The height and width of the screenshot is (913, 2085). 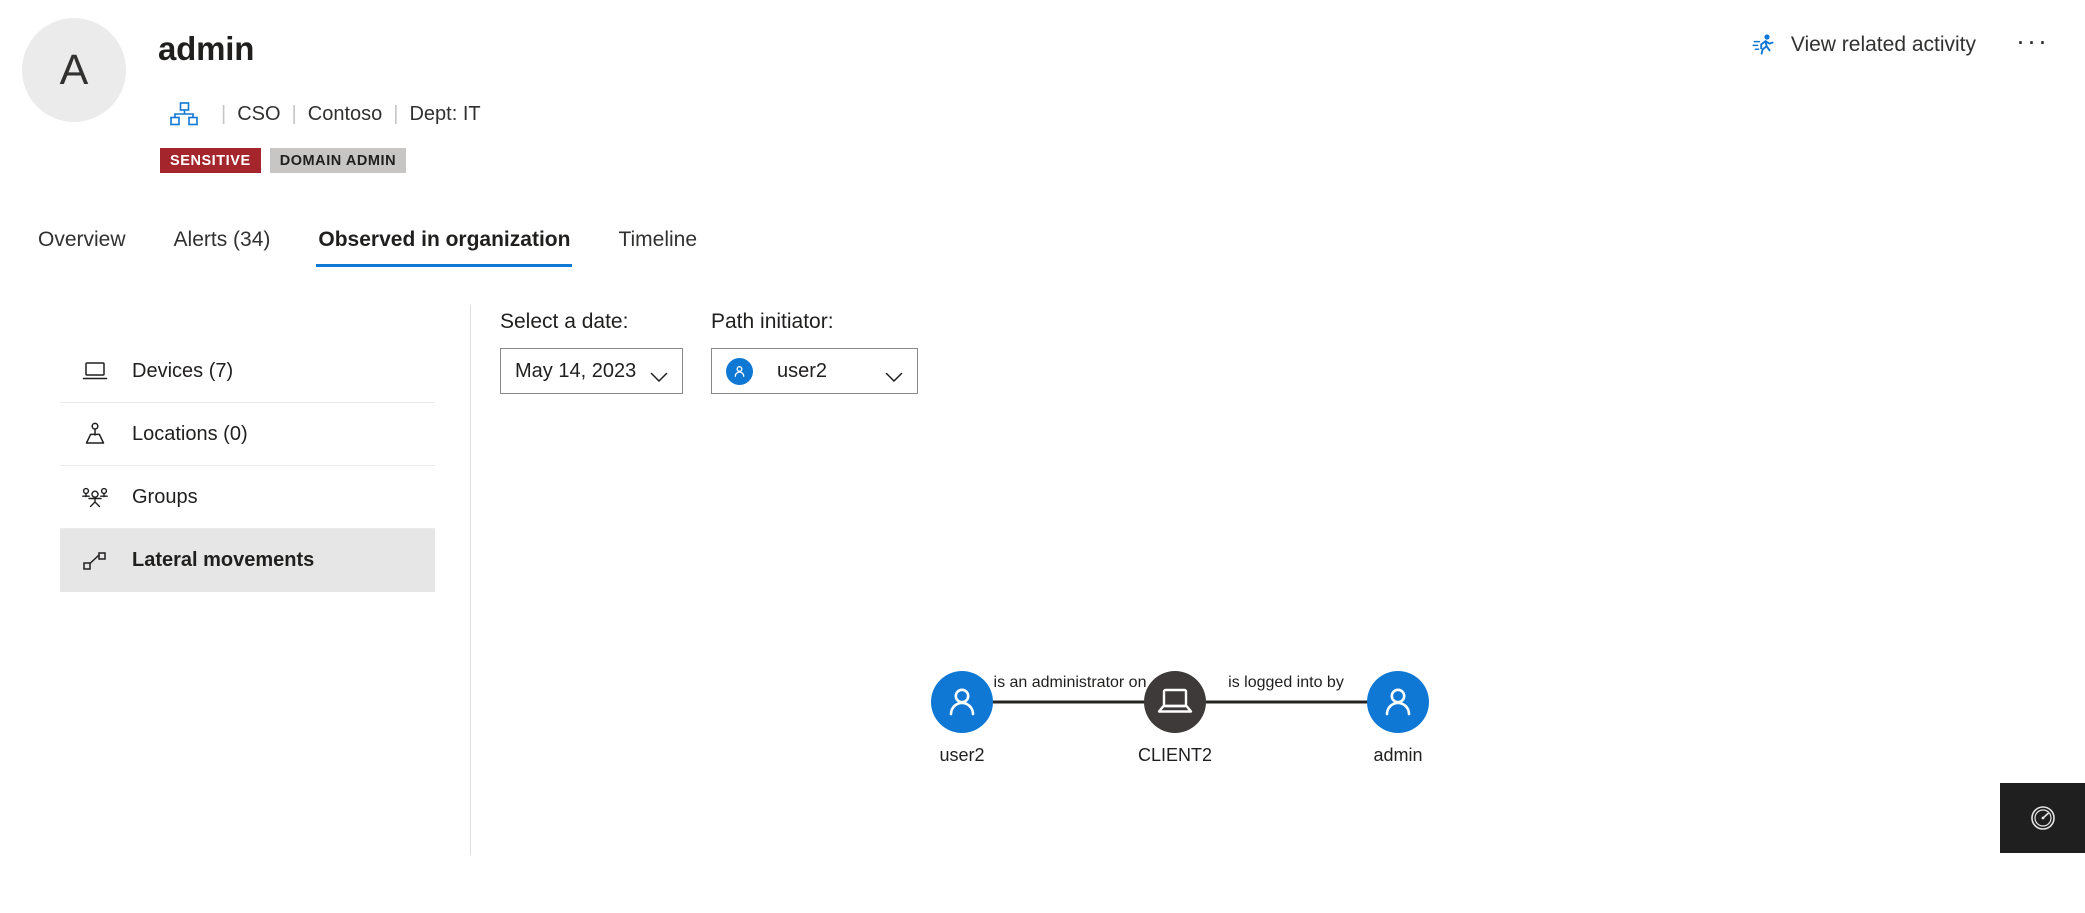 I want to click on graph-canvas, so click(x=1180, y=702).